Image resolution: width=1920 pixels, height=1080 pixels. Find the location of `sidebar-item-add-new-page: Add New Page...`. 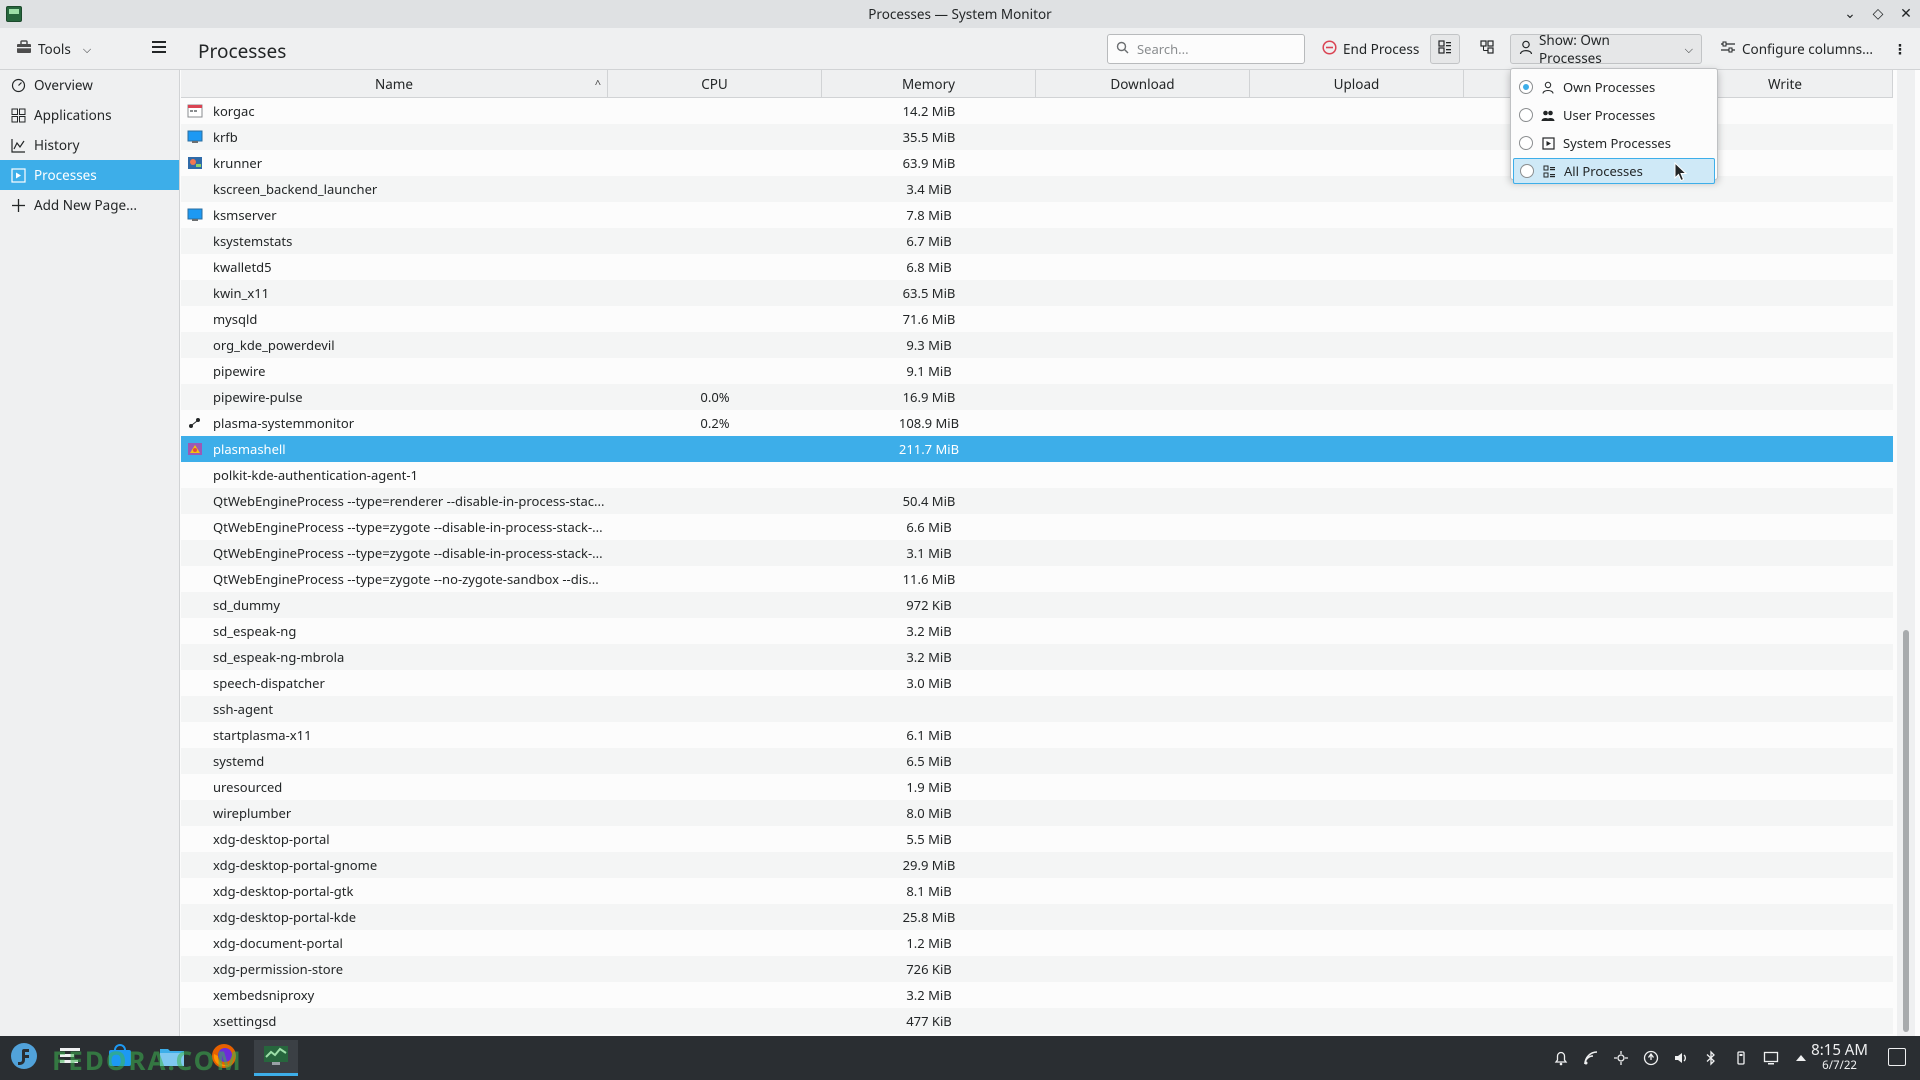

sidebar-item-add-new-page: Add New Page... is located at coordinates (89, 205).